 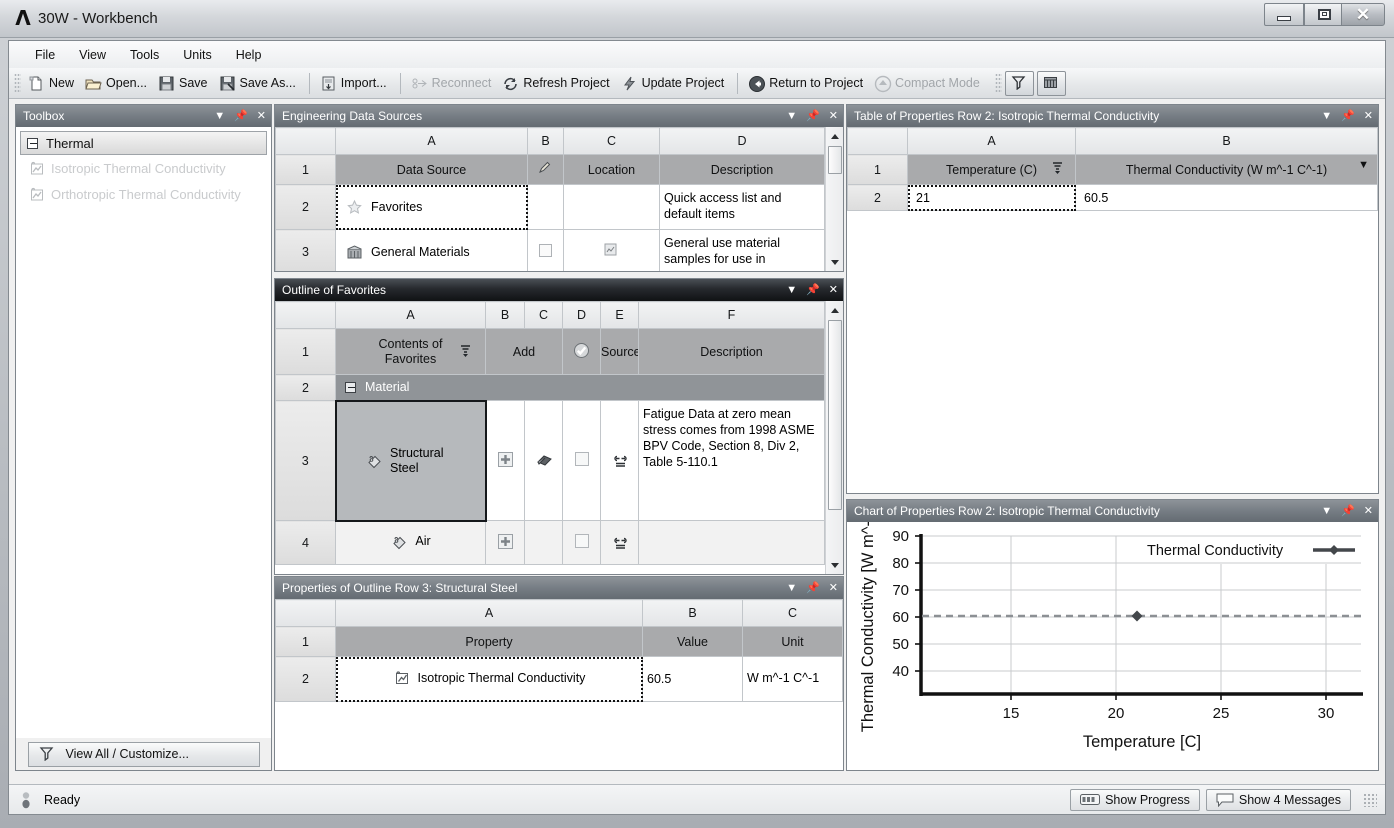 I want to click on outline-close-icon: ✕, so click(x=833, y=290).